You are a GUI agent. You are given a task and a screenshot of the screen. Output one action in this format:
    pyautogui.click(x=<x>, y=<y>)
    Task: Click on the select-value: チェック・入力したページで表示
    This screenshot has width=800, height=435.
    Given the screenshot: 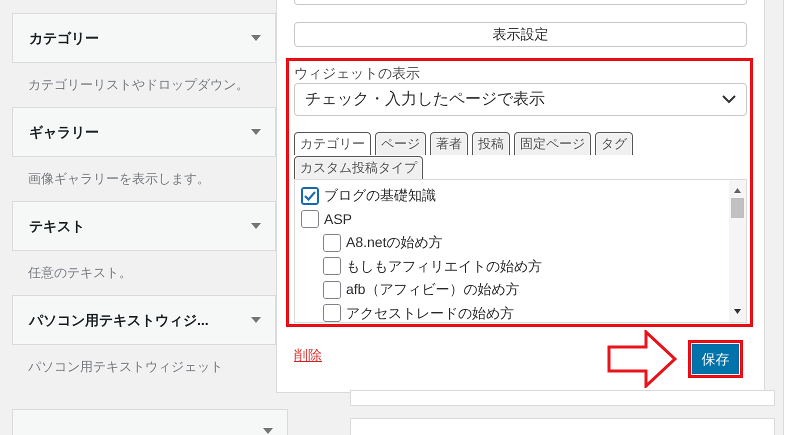 What is the action you would take?
    pyautogui.click(x=425, y=100)
    